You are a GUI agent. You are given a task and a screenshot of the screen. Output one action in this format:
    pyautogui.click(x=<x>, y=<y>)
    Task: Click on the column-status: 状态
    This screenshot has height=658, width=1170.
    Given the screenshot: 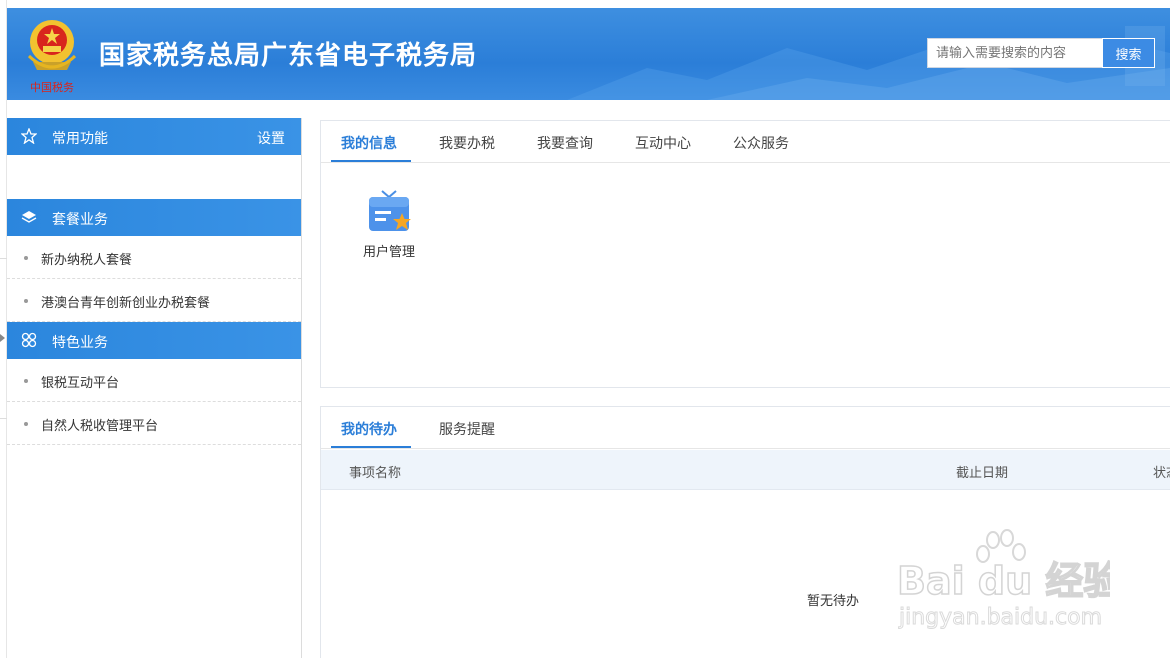 What is the action you would take?
    pyautogui.click(x=1161, y=473)
    